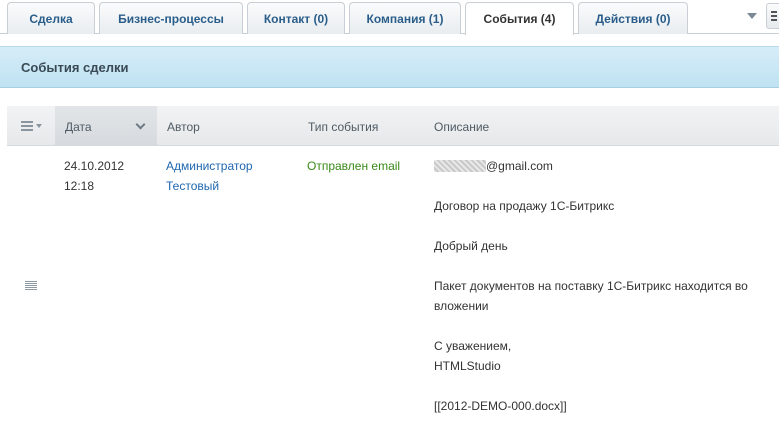  Describe the element at coordinates (519, 166) in the screenshot. I see `email-domain: @gmail.com` at that location.